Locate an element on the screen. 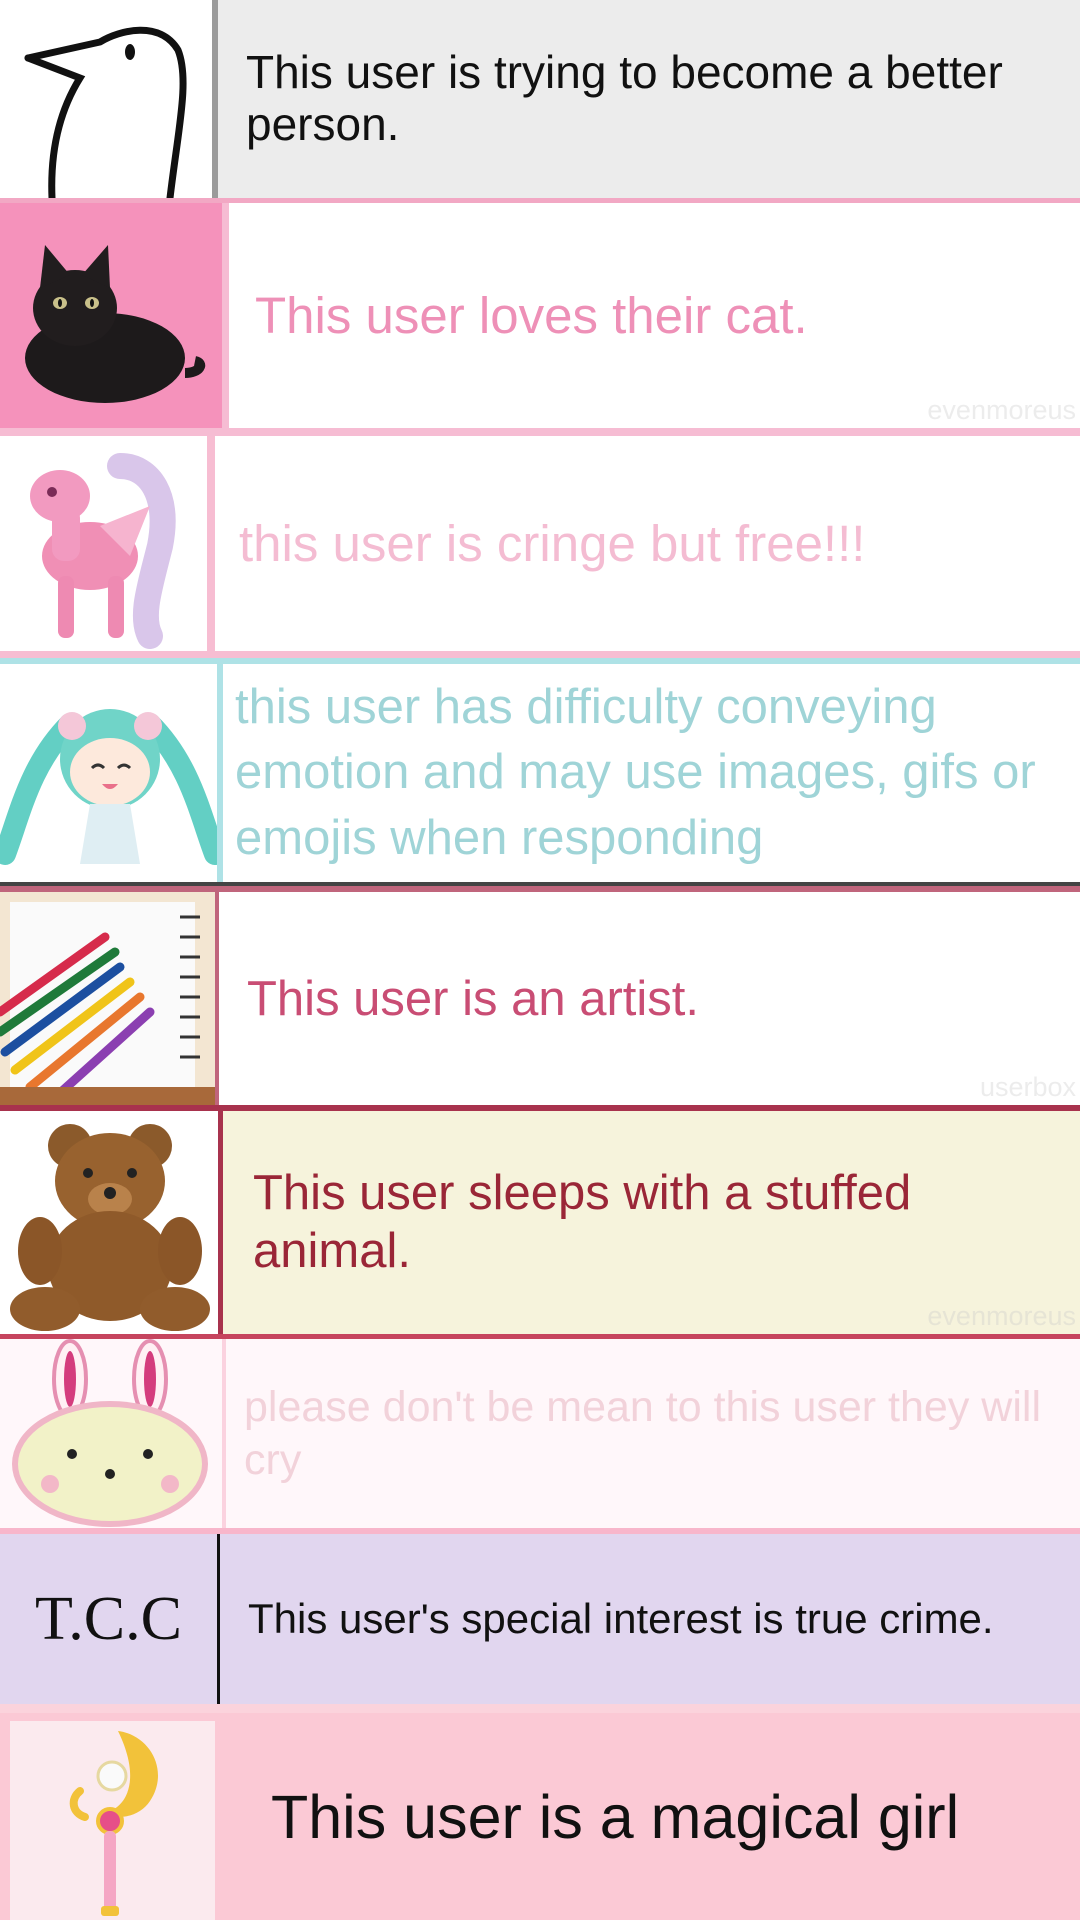  pink-pony-icon is located at coordinates (107, 543).